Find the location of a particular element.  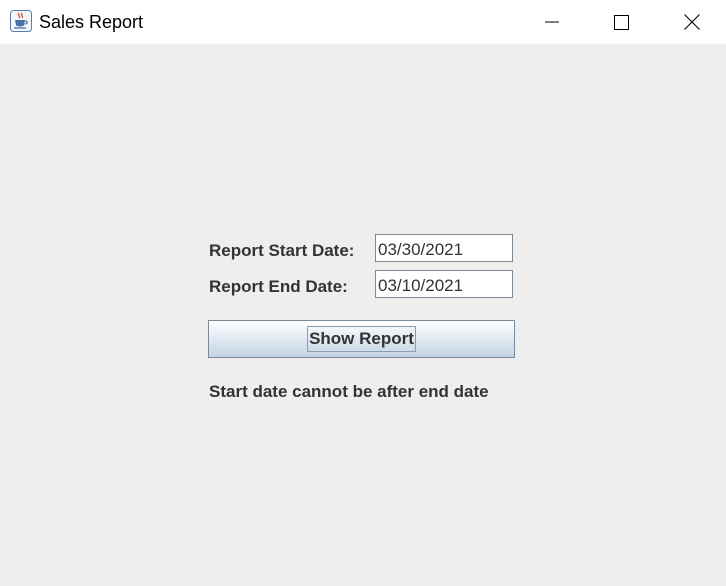

show-report-button: Show Report is located at coordinates (361, 339).